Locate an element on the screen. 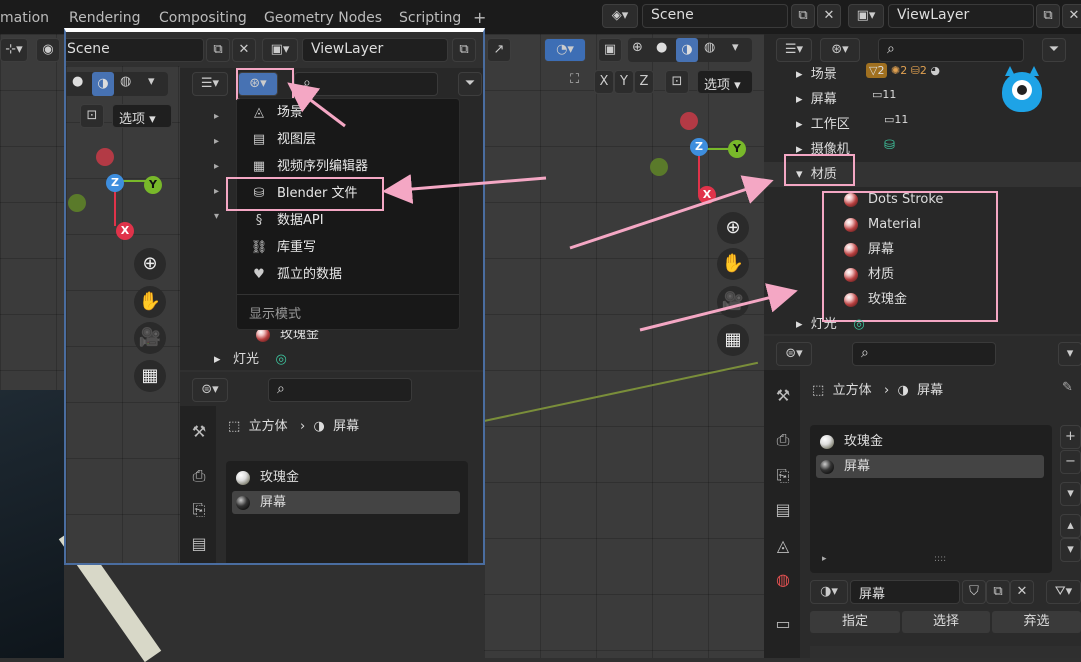 The width and height of the screenshot is (1081, 662). select-button: 选择 is located at coordinates (946, 622).